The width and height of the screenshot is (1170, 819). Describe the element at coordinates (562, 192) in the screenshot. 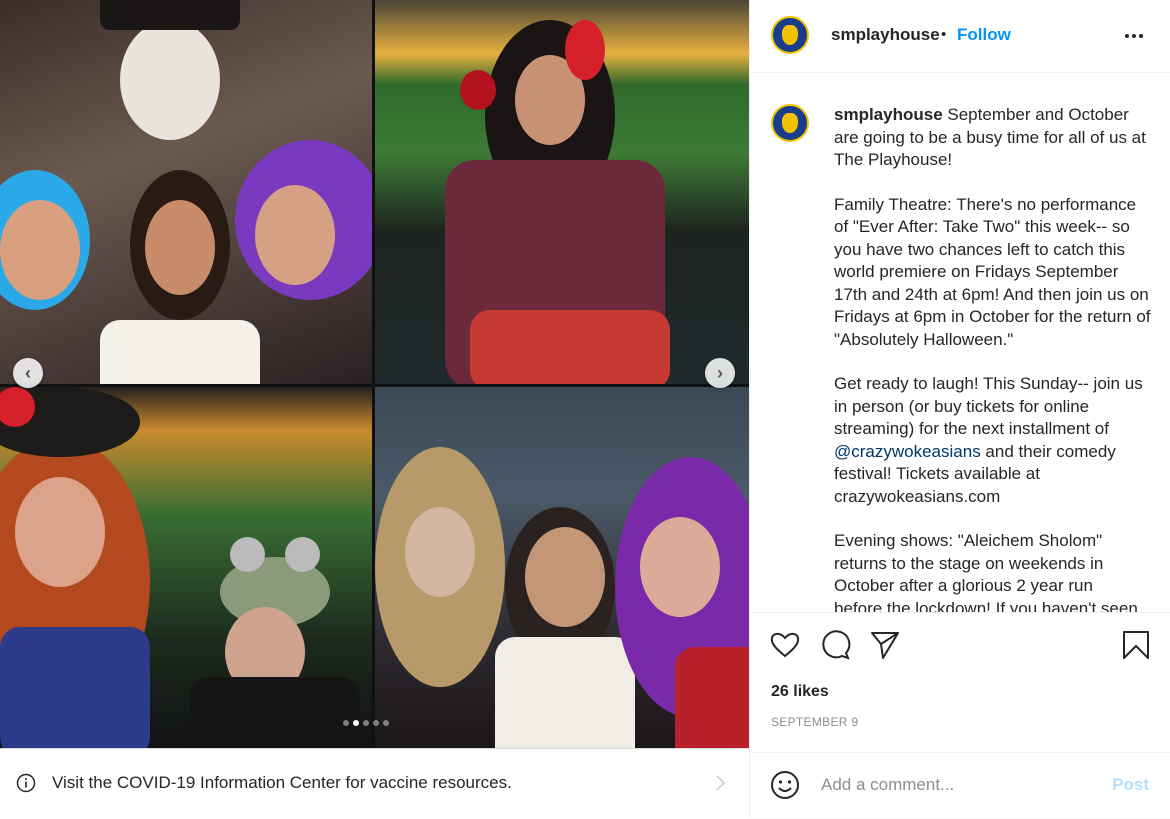

I see `photo-girl-with-apples` at that location.